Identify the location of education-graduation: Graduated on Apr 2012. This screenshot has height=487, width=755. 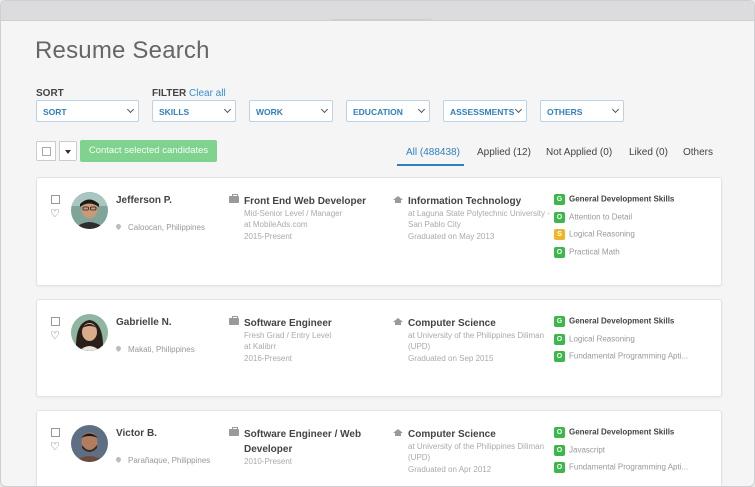
(450, 469).